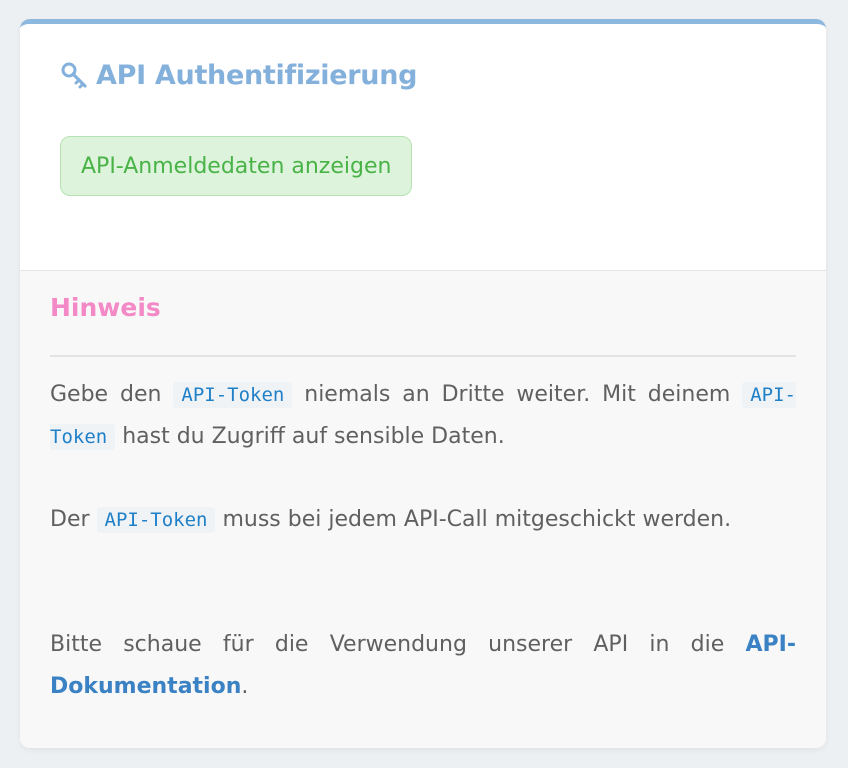  Describe the element at coordinates (310, 436) in the screenshot. I see `text: hast du Zugriff auf sensible Daten.` at that location.